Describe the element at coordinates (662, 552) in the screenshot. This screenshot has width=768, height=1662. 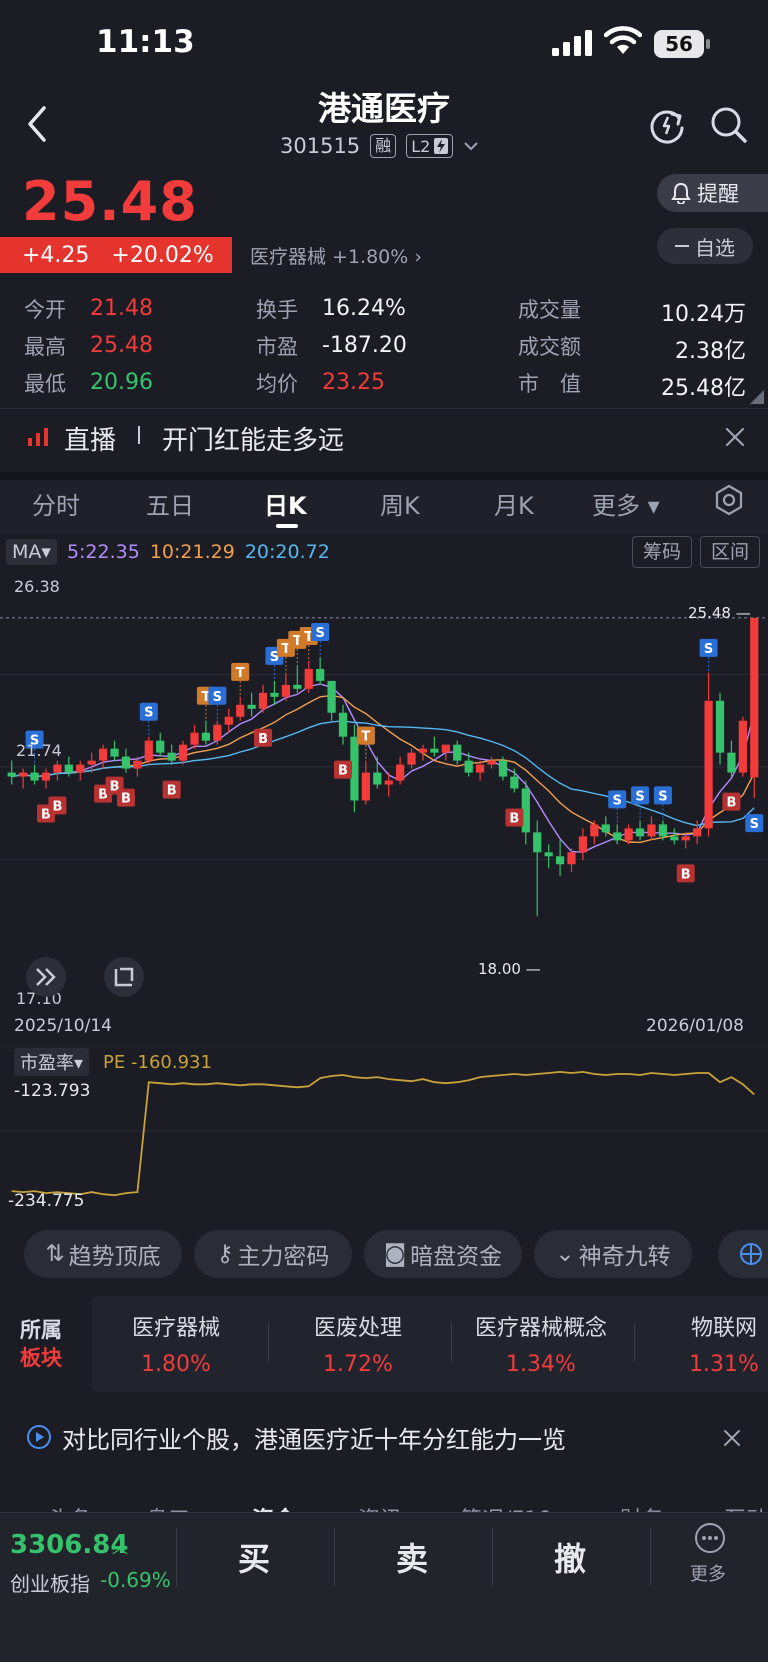
I see `chip-distribution-button: 筹码` at that location.